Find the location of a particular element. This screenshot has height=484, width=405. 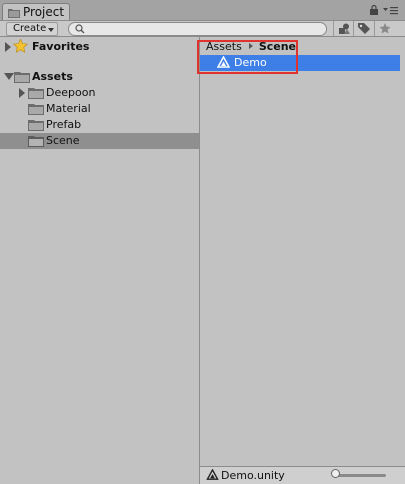

tab-label: Project is located at coordinates (44, 12).